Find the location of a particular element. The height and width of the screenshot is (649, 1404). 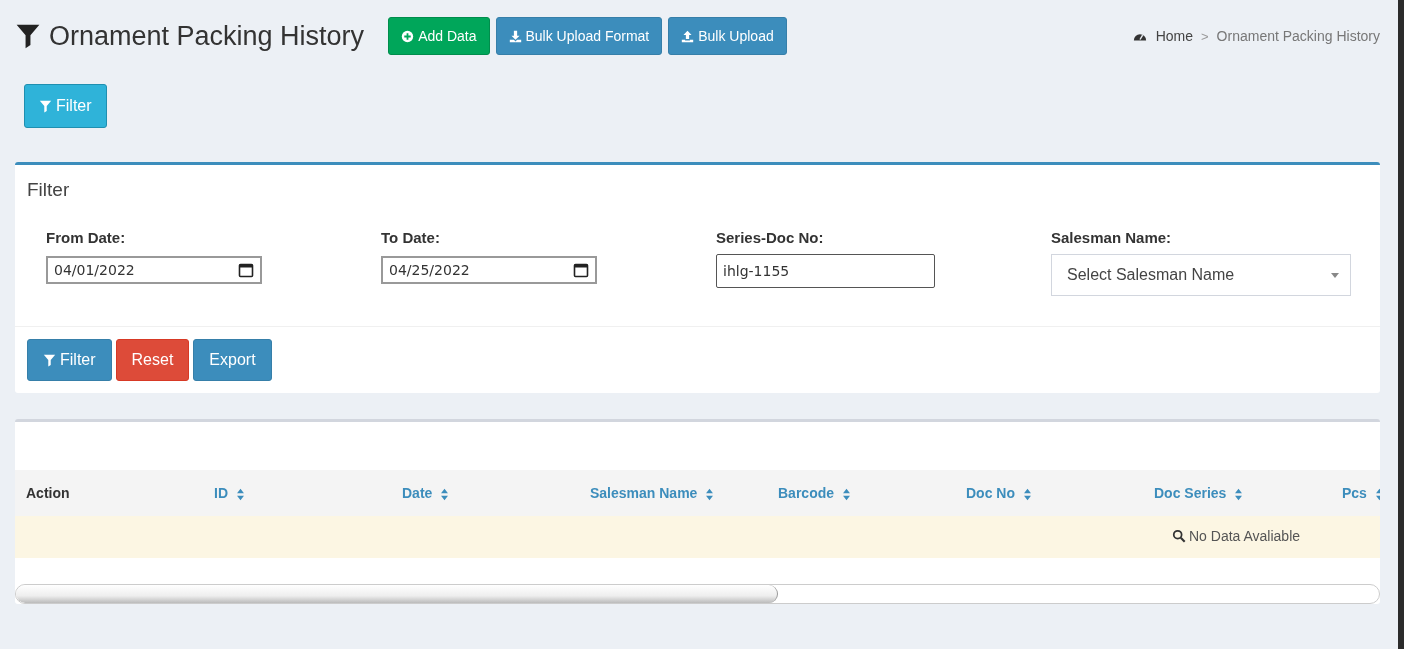

column-header: Barcode is located at coordinates (861, 493).